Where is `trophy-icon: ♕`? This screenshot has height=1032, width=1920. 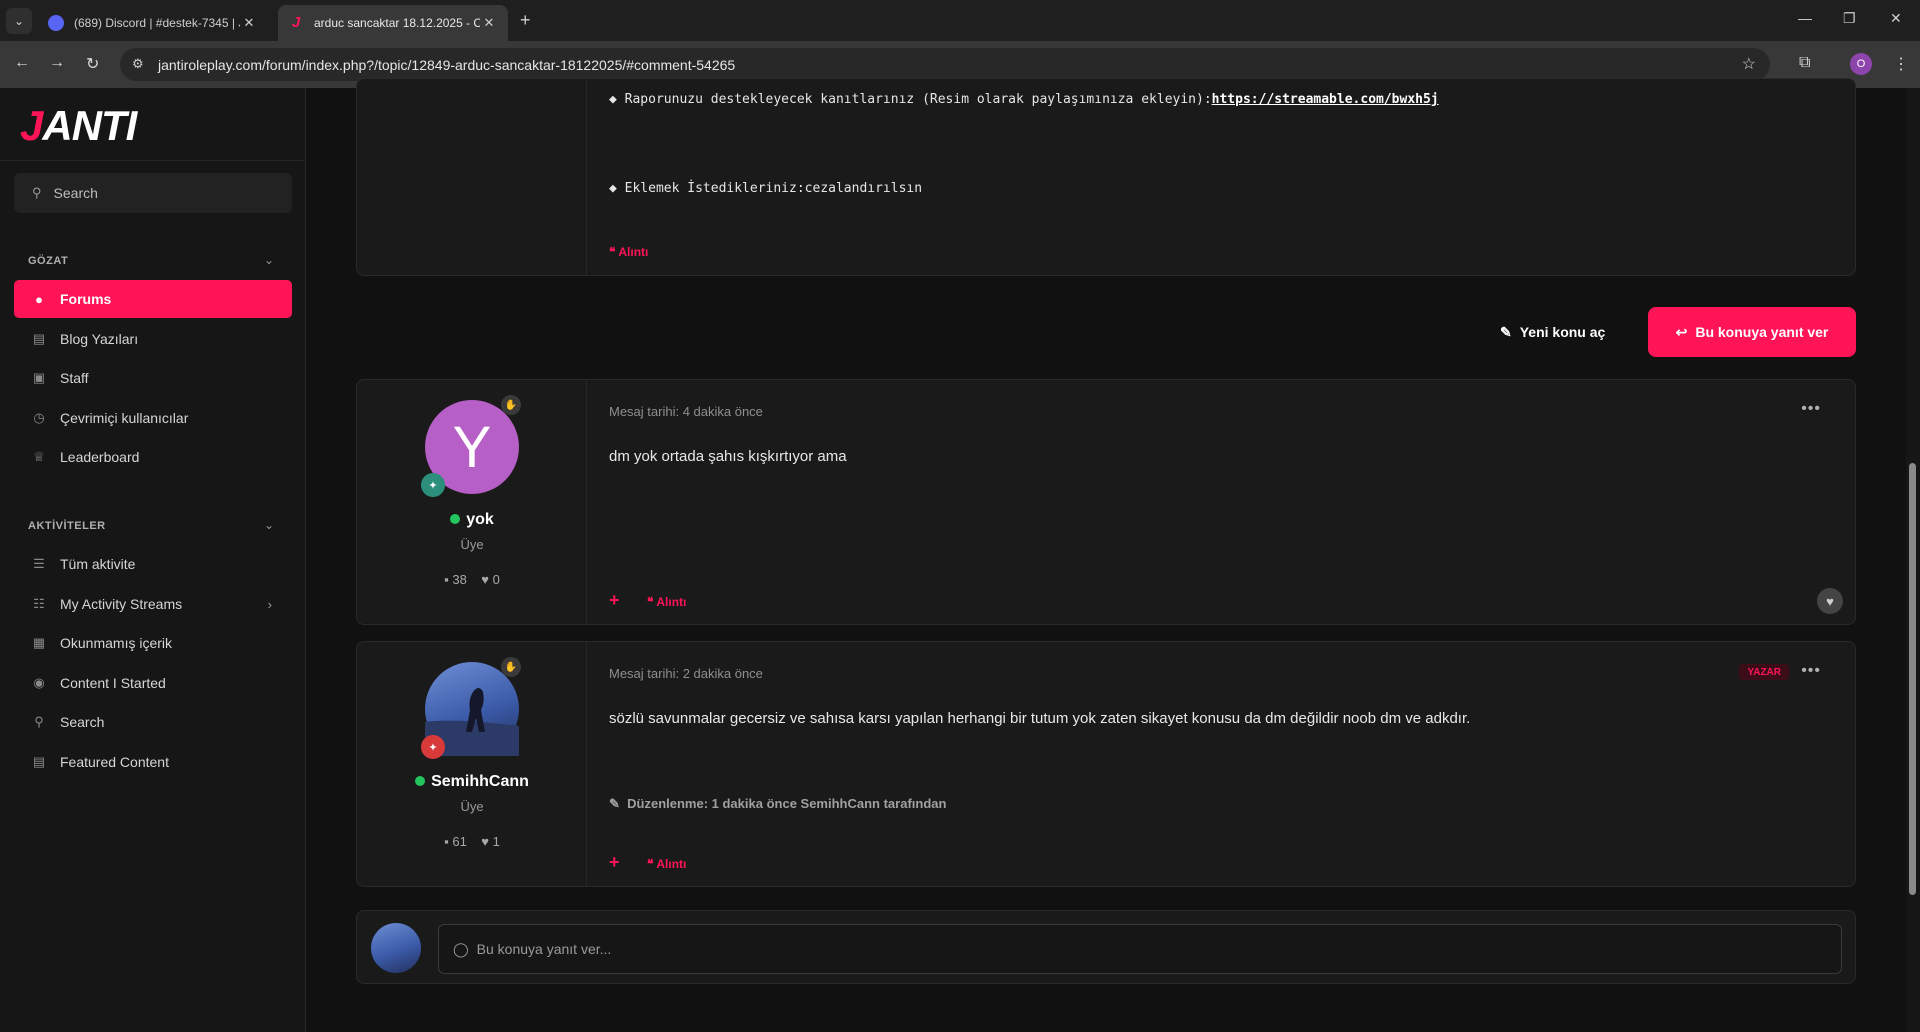 trophy-icon: ♕ is located at coordinates (39, 456).